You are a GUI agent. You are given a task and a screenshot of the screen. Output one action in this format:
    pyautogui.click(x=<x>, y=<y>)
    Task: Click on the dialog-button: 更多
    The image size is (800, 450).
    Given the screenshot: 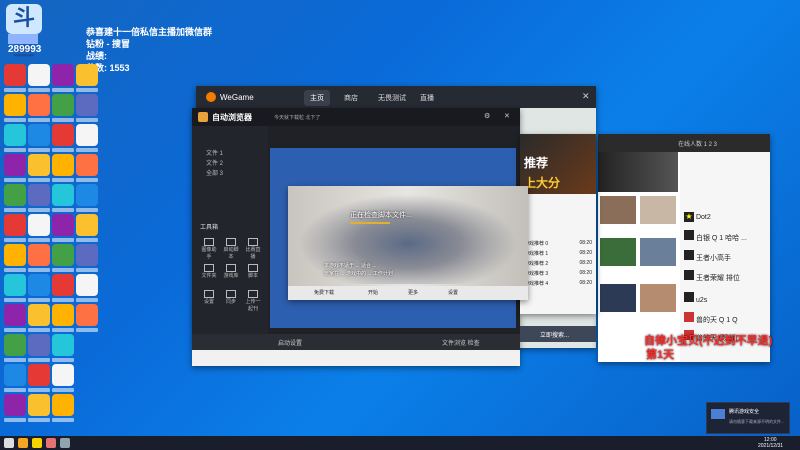 What is the action you would take?
    pyautogui.click(x=413, y=292)
    